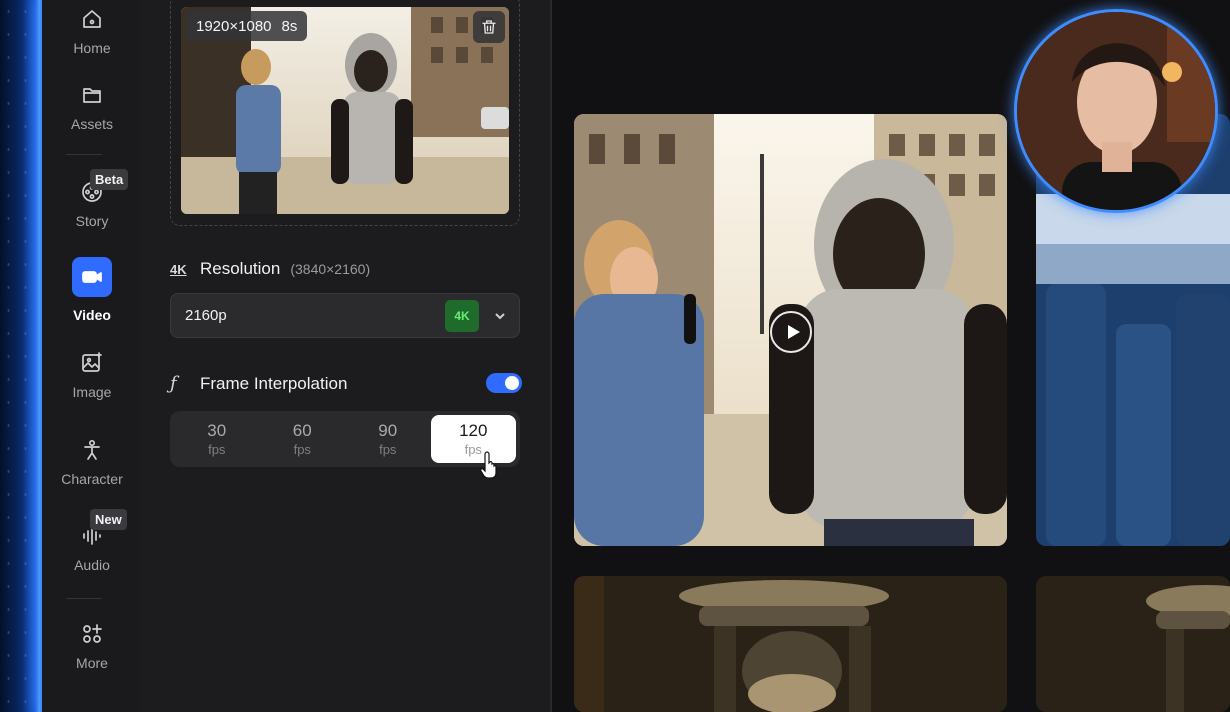 The height and width of the screenshot is (712, 1230). Describe the element at coordinates (92, 565) in the screenshot. I see `sidebar-item-label: Audio` at that location.